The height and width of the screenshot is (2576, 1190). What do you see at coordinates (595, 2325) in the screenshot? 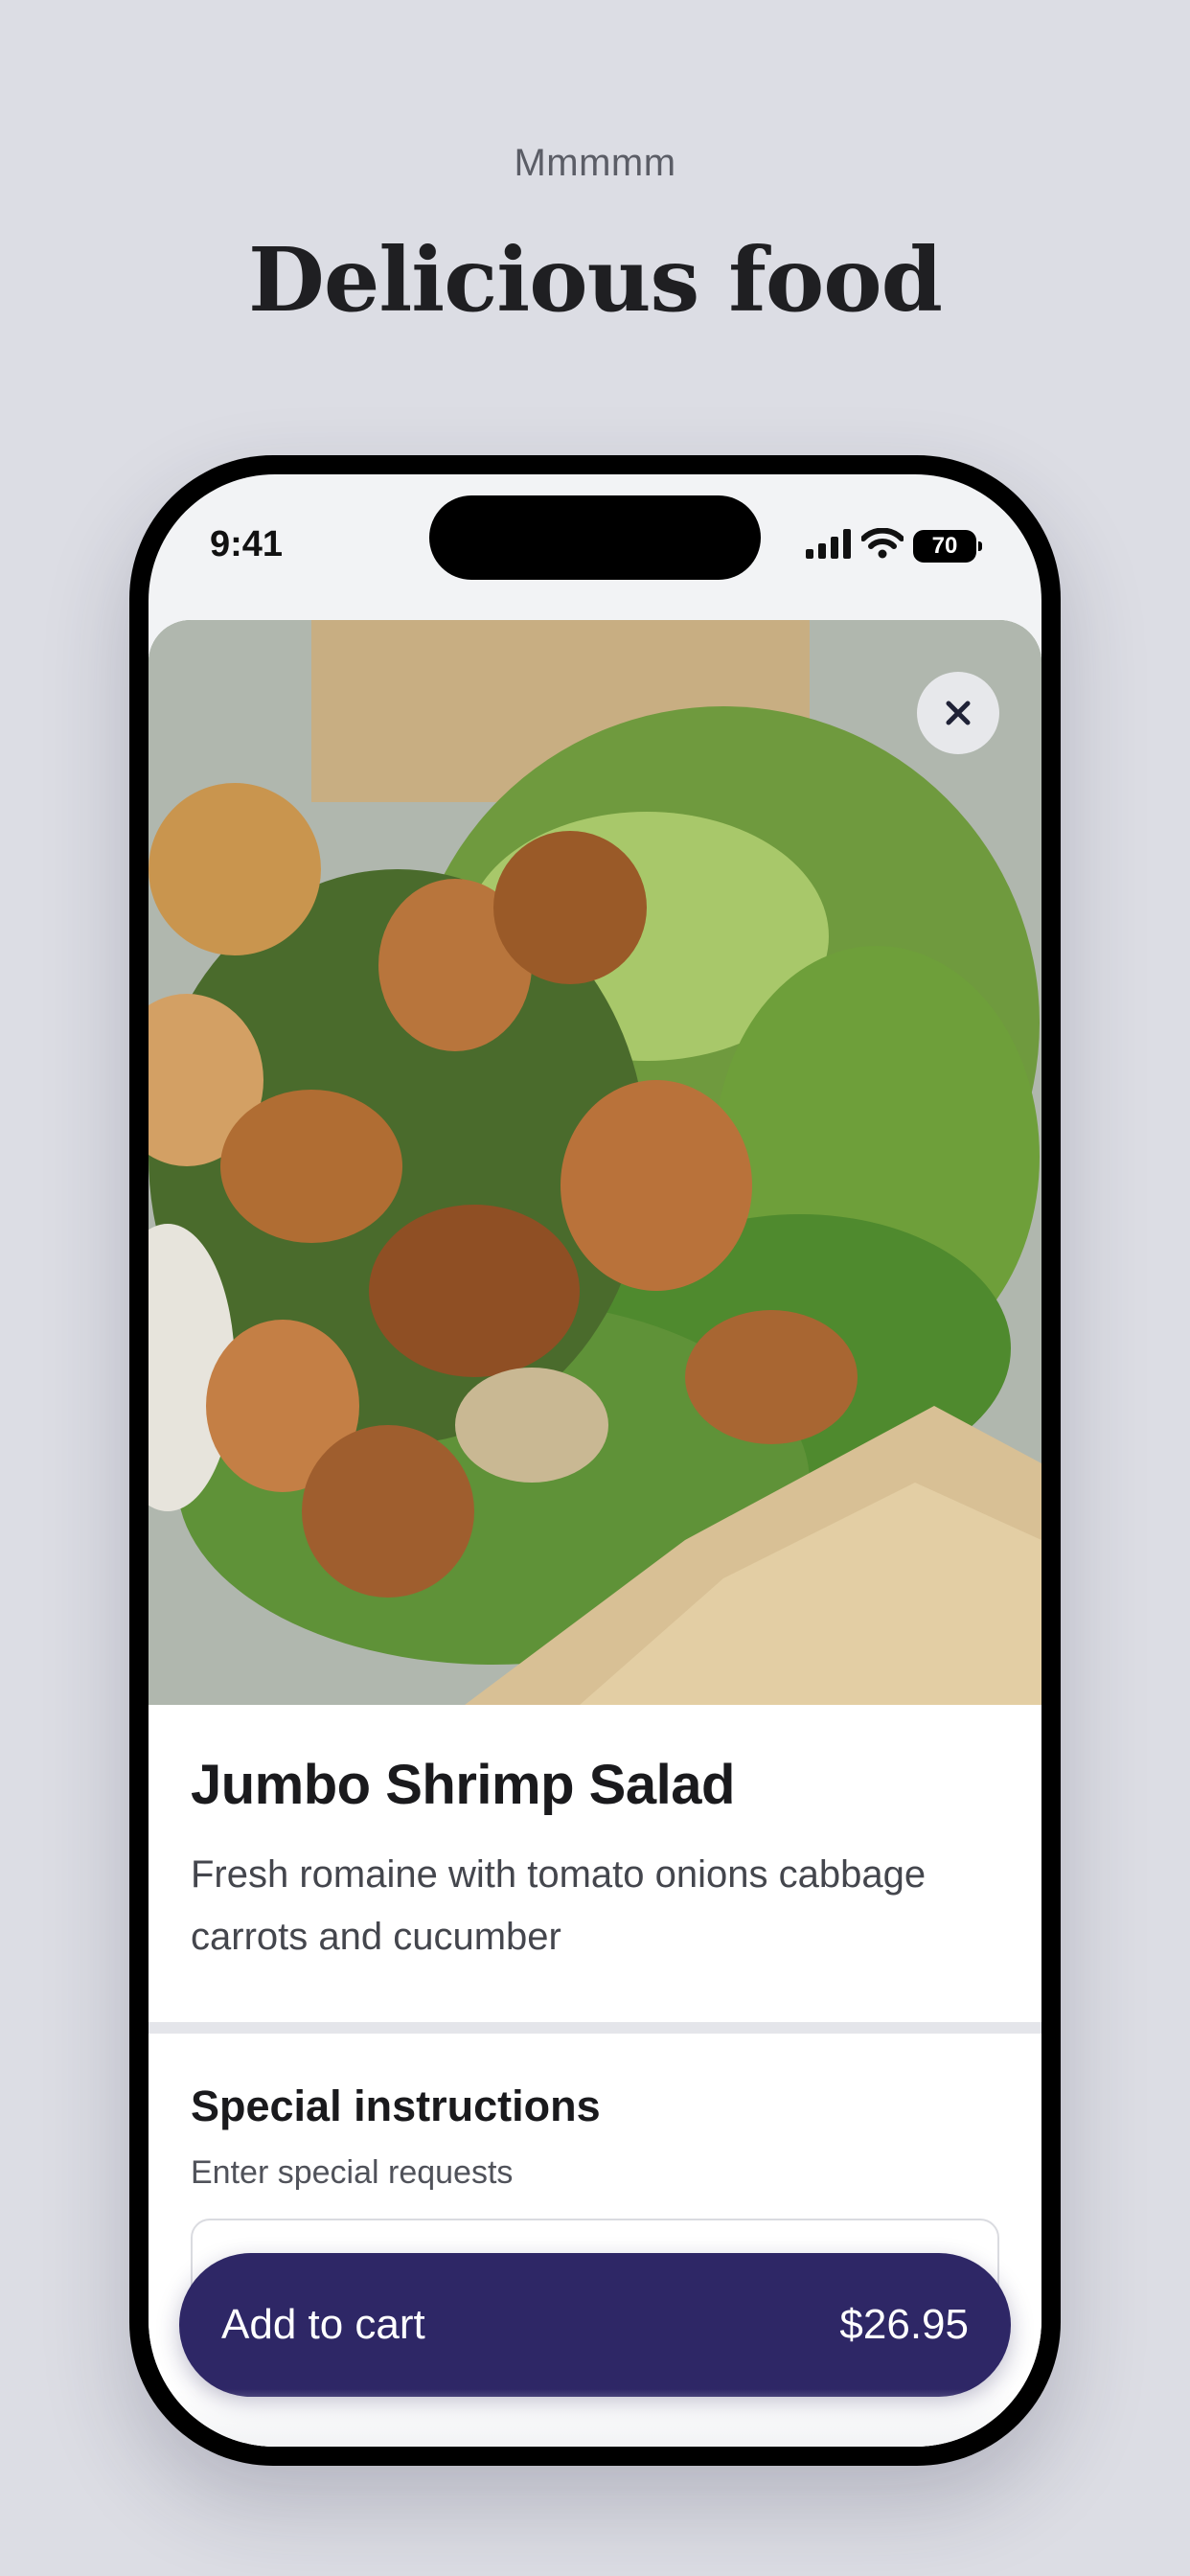
I see `add-to-cart-button: Add to cart $26.95` at bounding box center [595, 2325].